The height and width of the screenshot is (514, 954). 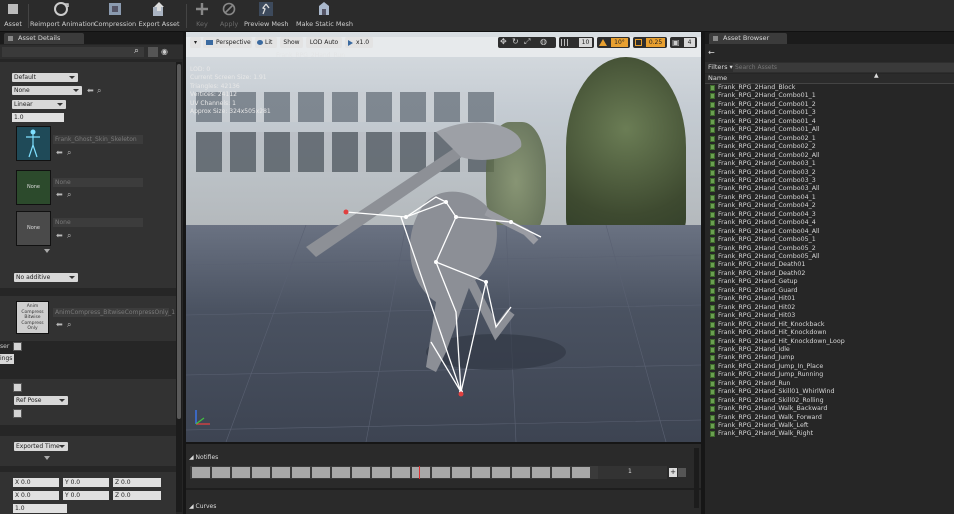 I want to click on eye-icon: ◉, so click(x=164, y=51).